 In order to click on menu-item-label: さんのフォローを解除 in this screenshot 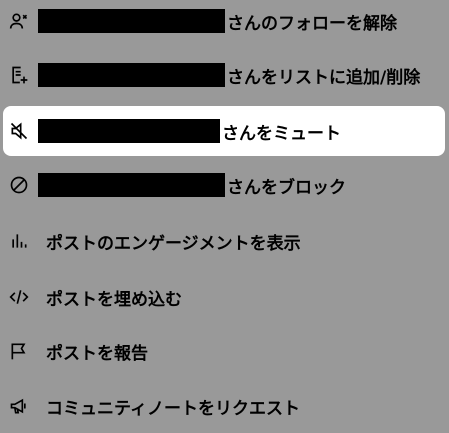, I will do `click(312, 23)`.